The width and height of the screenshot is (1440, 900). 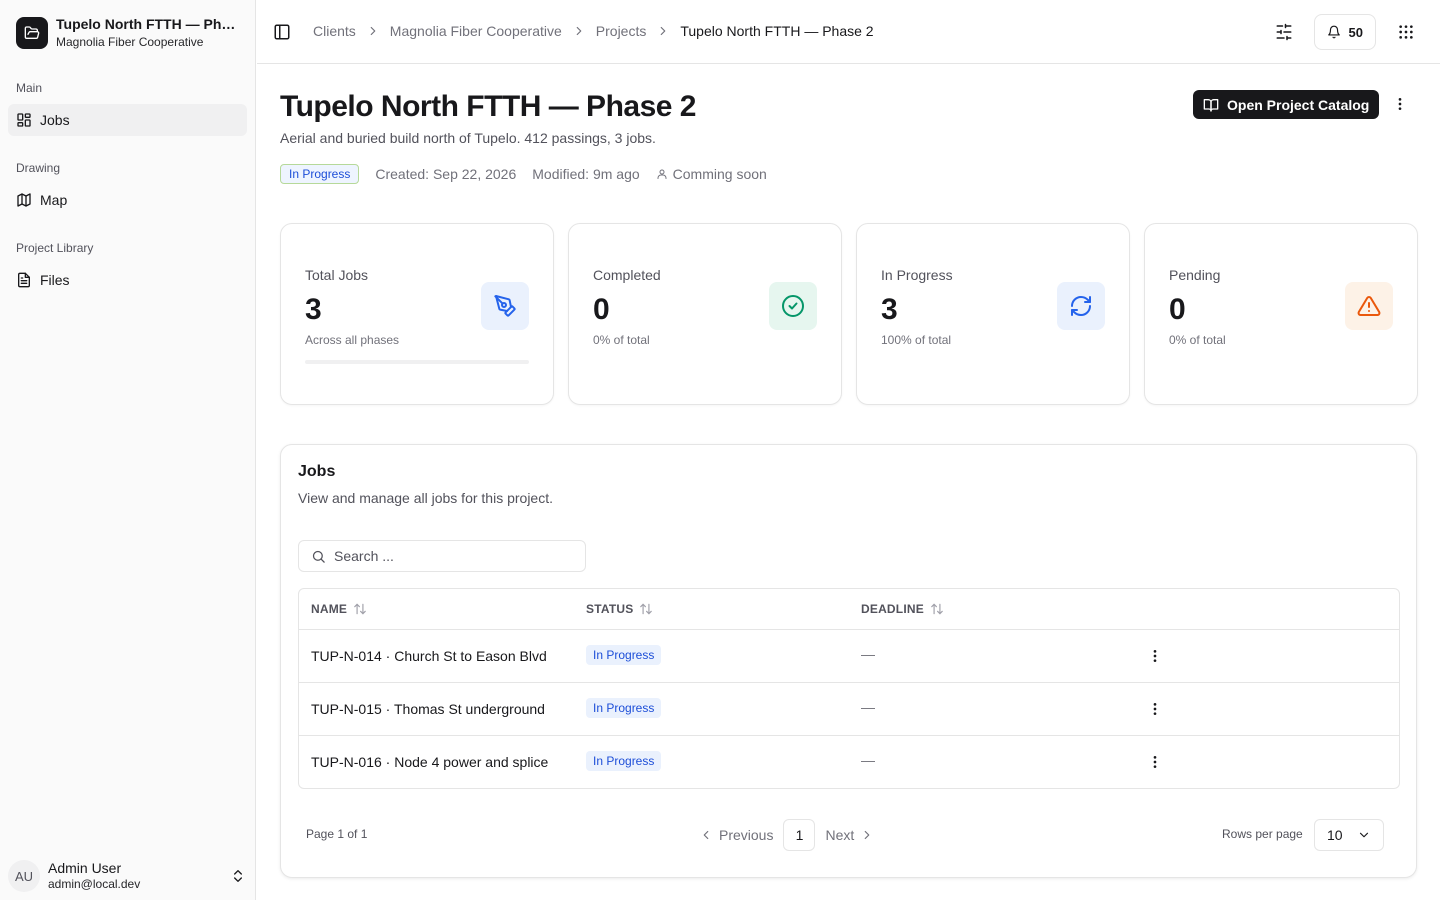 I want to click on stat-label: Pending, so click(x=1195, y=275).